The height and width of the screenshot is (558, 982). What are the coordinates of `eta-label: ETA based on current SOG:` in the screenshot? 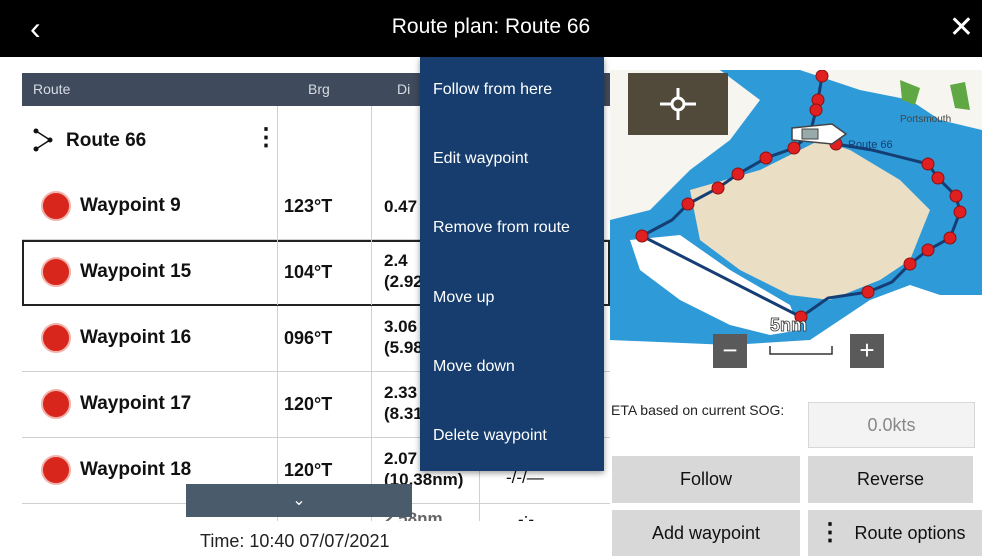 It's located at (698, 410).